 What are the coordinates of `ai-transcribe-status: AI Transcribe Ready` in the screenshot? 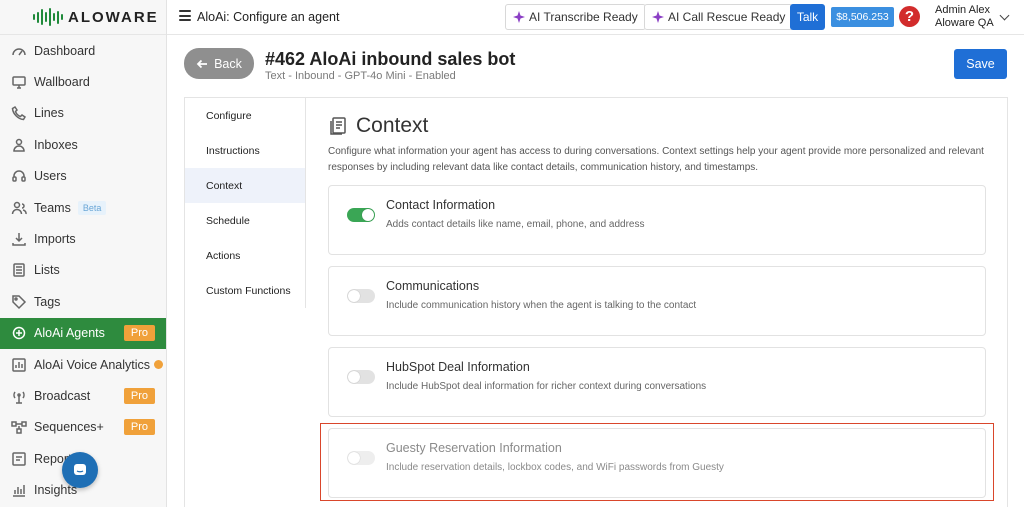 It's located at (575, 17).